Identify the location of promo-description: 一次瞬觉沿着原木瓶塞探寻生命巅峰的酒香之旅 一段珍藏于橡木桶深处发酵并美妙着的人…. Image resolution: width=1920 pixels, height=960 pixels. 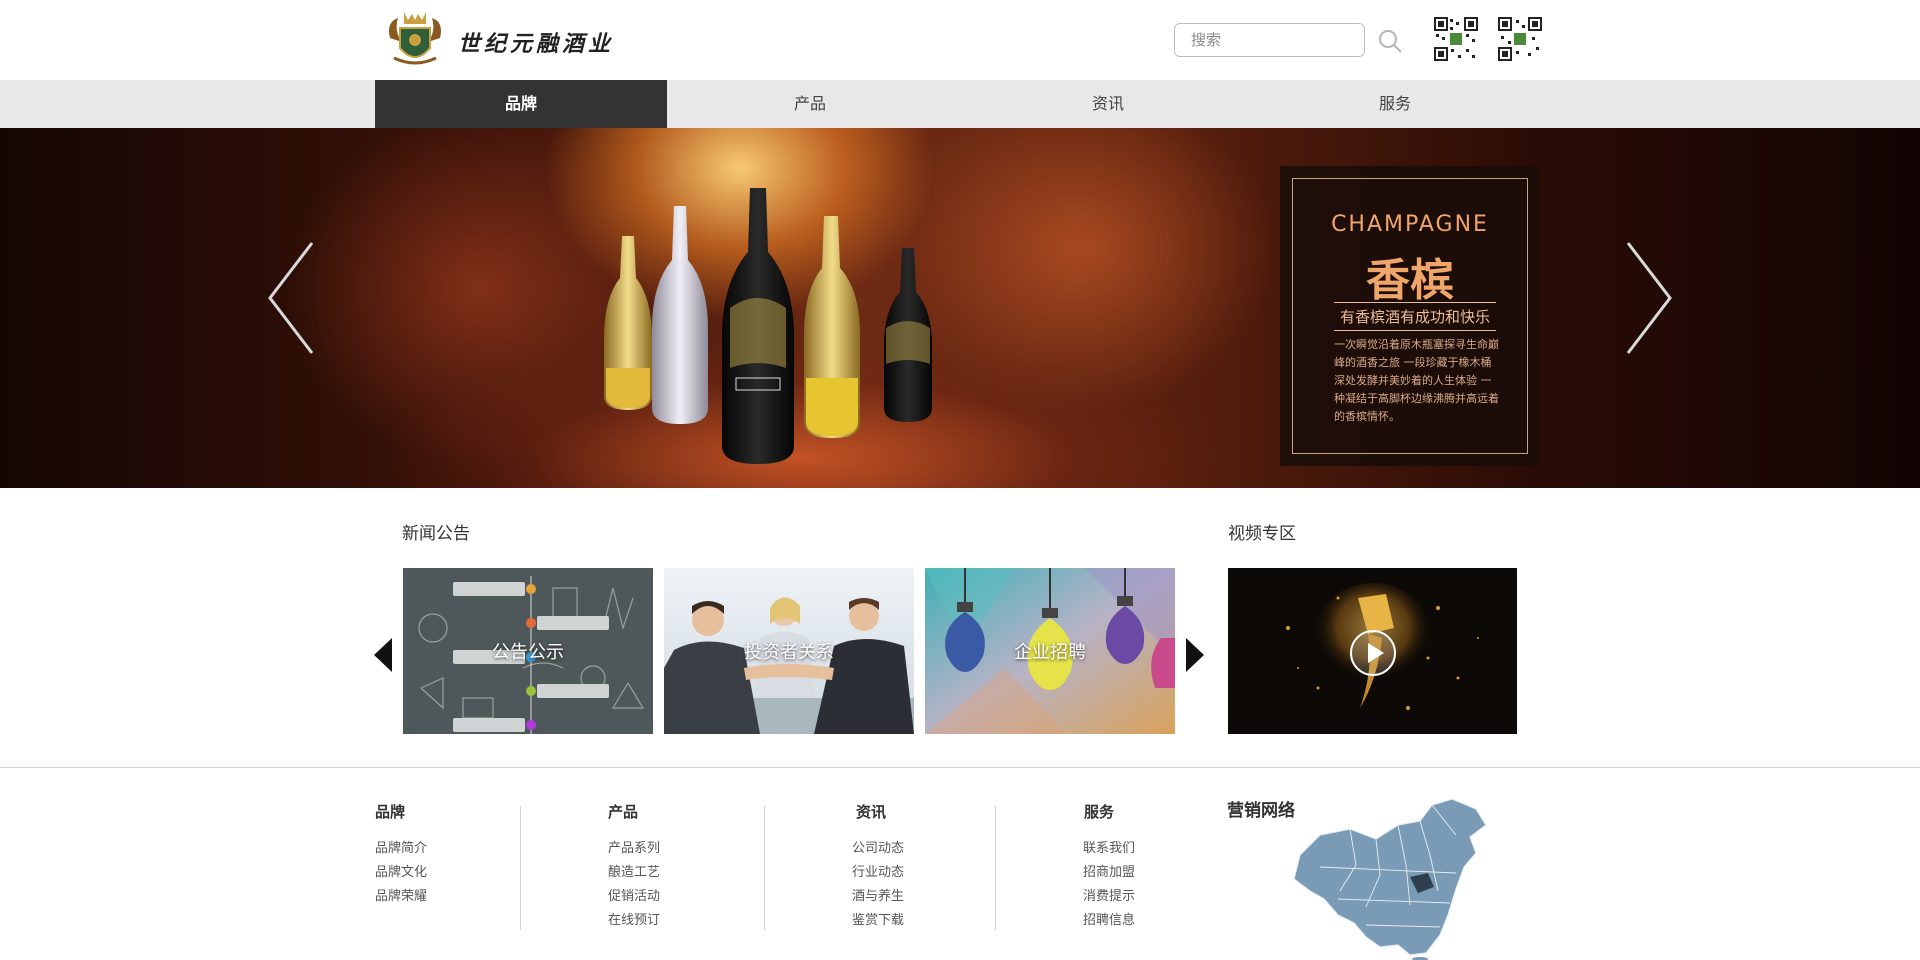
(1416, 380).